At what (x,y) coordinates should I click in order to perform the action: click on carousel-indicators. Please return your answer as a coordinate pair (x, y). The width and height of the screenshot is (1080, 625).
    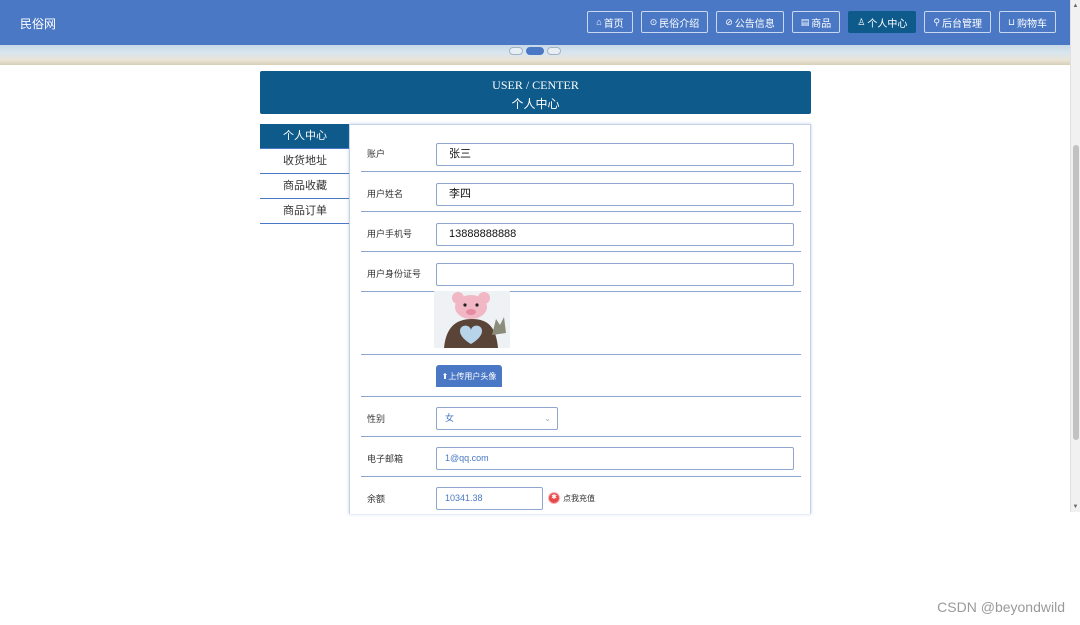
    Looking at the image, I should click on (536, 51).